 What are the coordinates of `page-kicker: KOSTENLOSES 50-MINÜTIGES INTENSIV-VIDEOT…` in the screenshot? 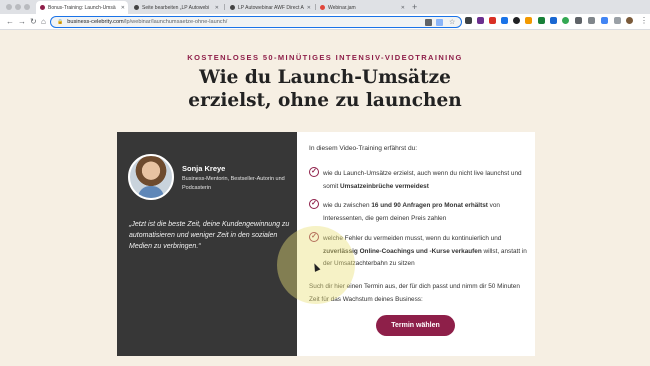 It's located at (325, 57).